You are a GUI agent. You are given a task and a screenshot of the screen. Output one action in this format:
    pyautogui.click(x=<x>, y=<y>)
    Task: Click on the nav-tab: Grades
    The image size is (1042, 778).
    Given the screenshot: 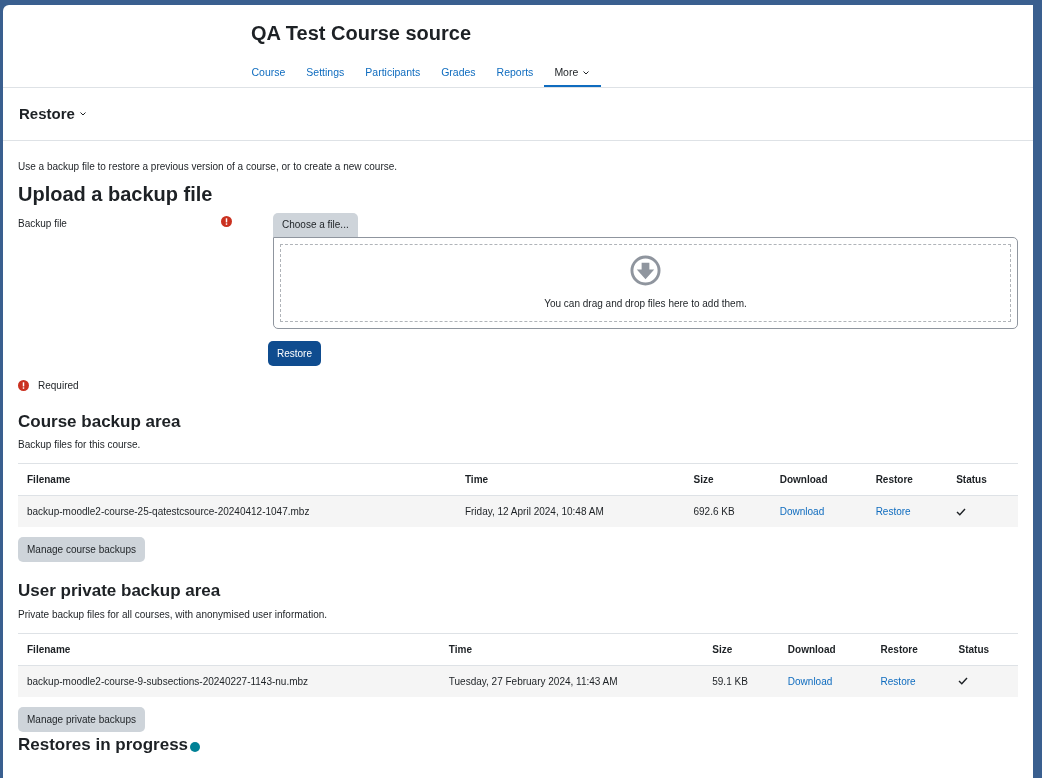 What is the action you would take?
    pyautogui.click(x=458, y=73)
    